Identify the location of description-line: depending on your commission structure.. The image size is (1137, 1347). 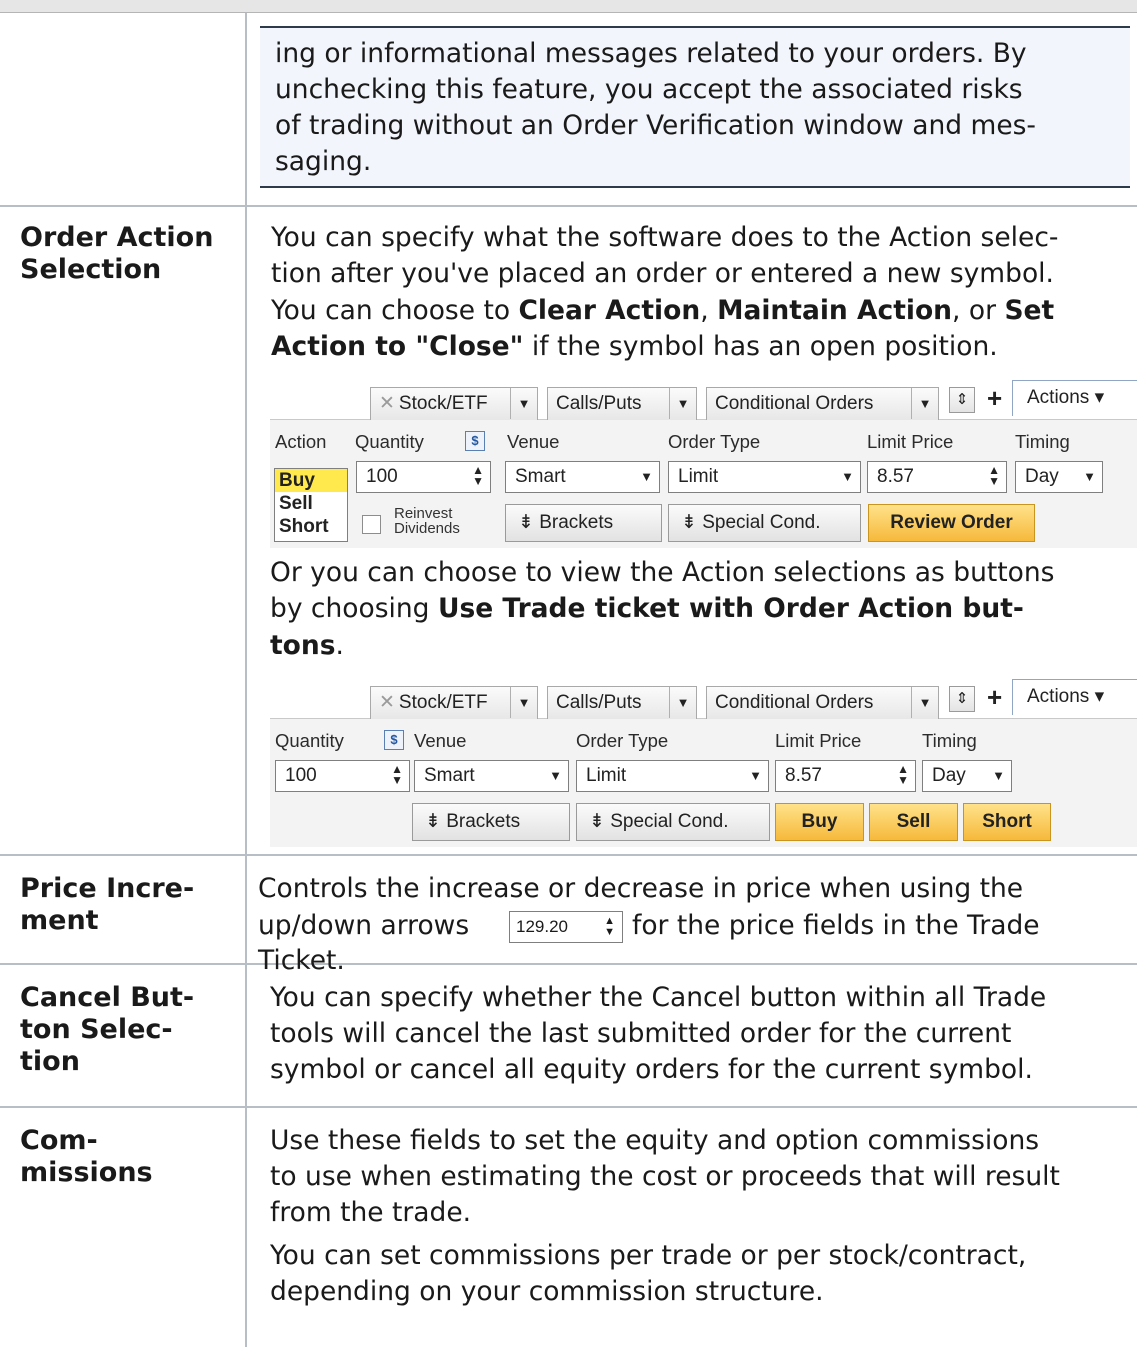
(547, 1291).